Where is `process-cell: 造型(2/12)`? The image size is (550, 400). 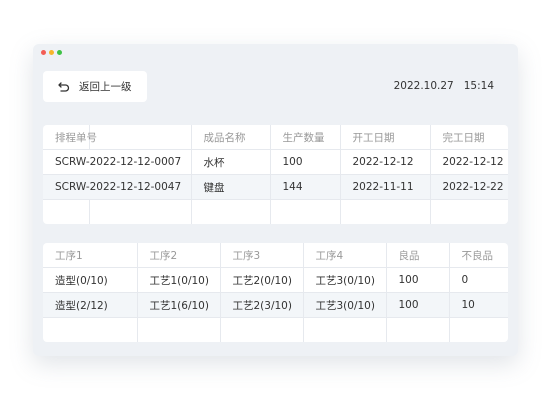 process-cell: 造型(2/12) is located at coordinates (90, 305).